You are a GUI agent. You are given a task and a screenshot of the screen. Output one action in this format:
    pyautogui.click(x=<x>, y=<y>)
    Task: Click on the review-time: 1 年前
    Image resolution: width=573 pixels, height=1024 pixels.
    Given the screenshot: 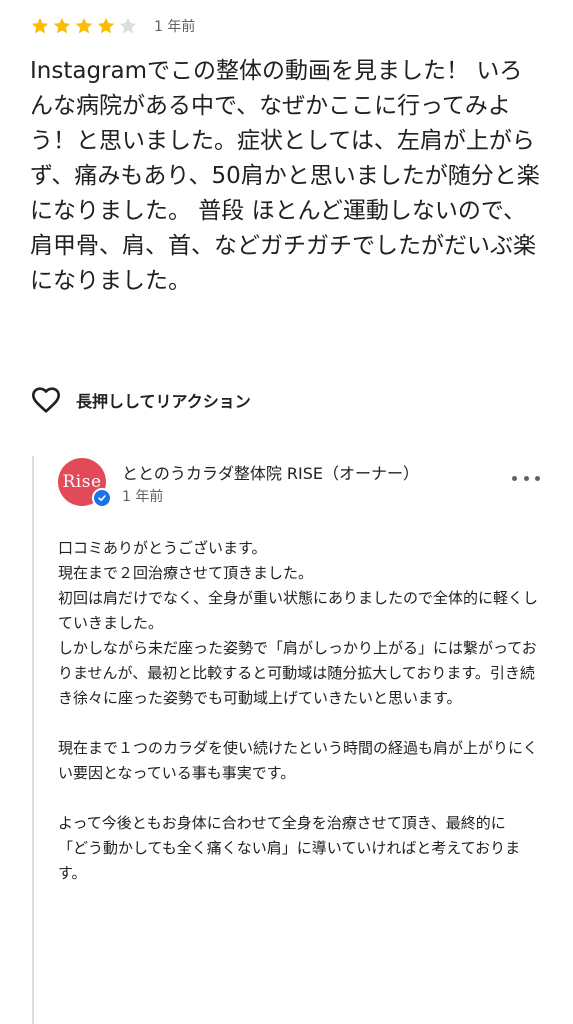 What is the action you would take?
    pyautogui.click(x=175, y=27)
    